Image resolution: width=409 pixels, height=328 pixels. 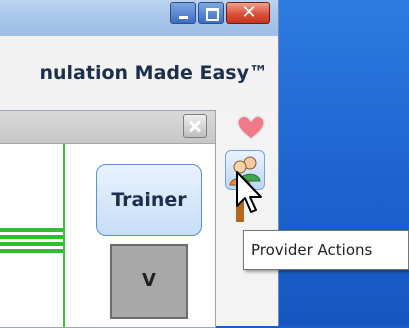 I want to click on v-button: V, so click(x=149, y=281).